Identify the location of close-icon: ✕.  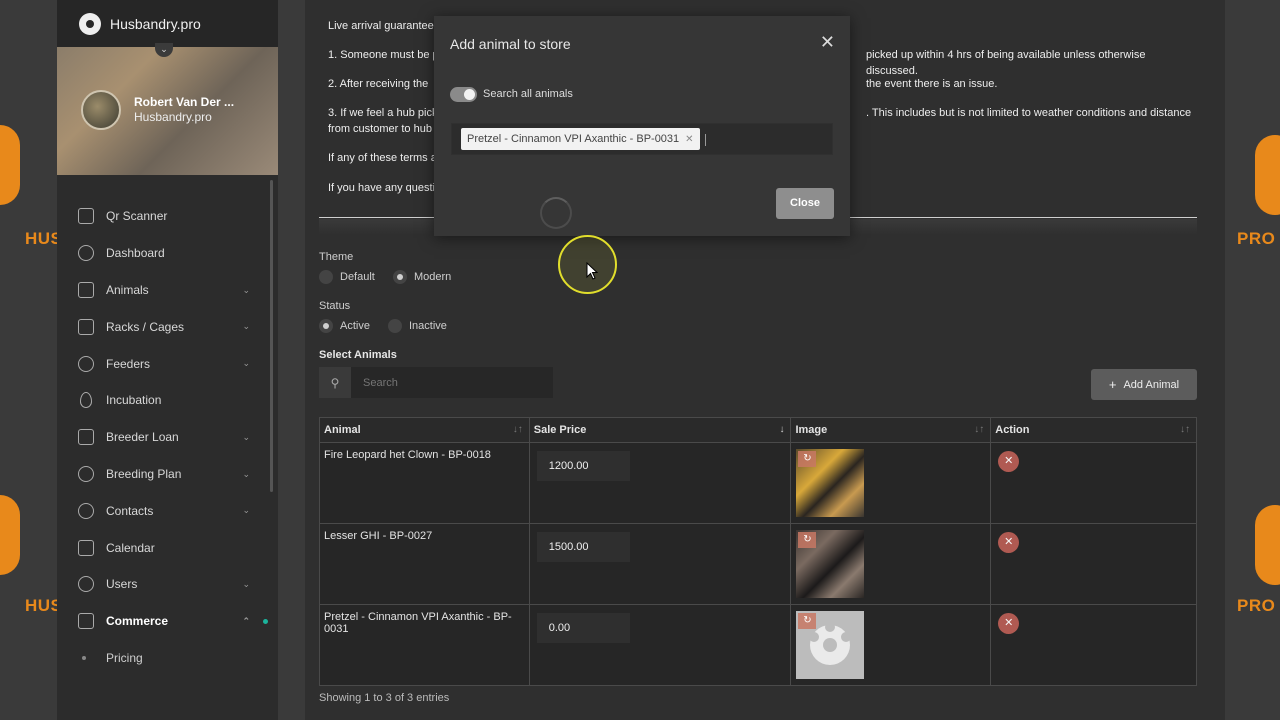
(827, 42).